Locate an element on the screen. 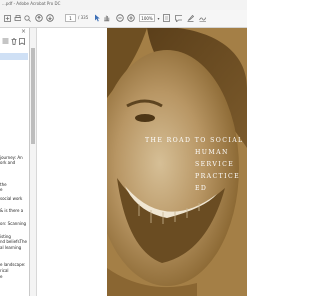 The width and height of the screenshot is (320, 296). page-number-input: 1 is located at coordinates (70, 18).